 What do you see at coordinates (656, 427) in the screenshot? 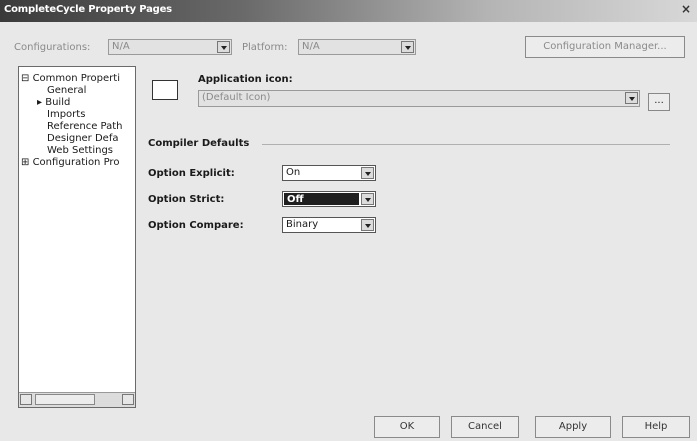
I see `help-button: Help` at bounding box center [656, 427].